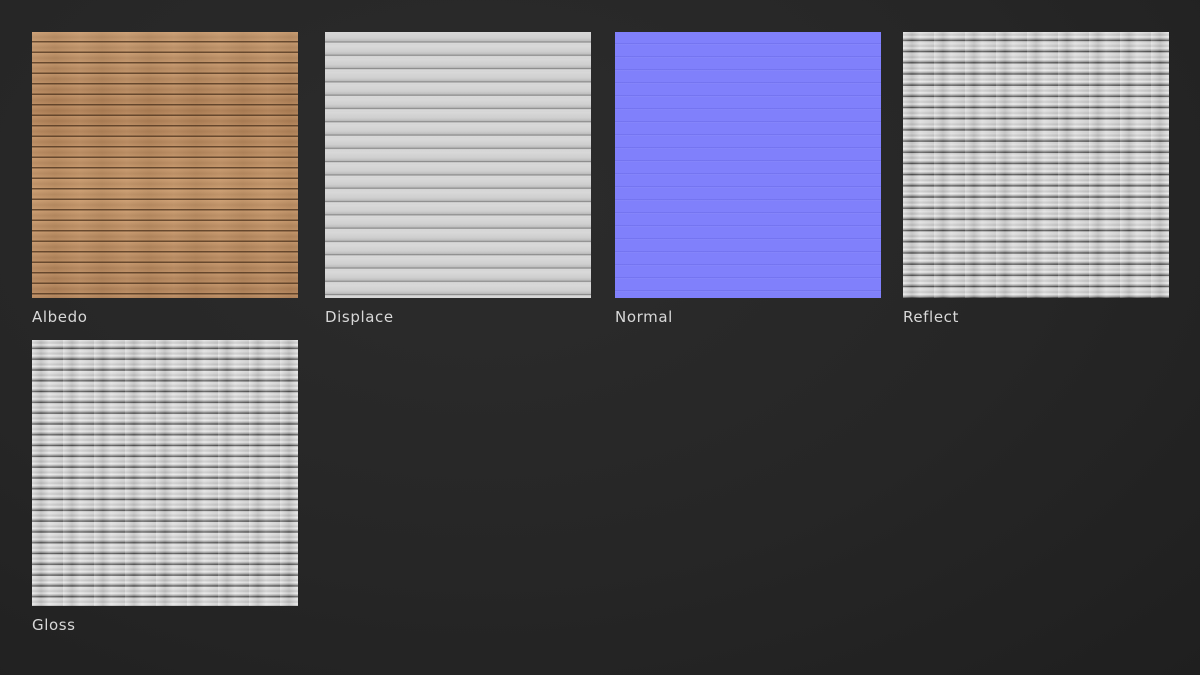 The height and width of the screenshot is (675, 1200). I want to click on map-label: Normal, so click(644, 317).